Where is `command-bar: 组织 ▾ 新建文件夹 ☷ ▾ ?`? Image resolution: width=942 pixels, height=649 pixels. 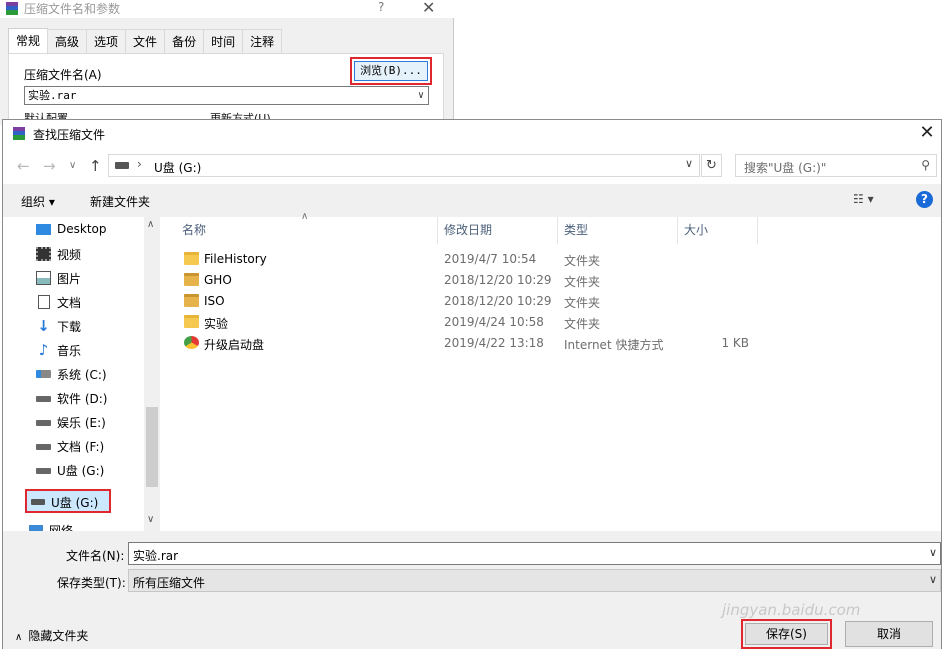 command-bar: 组织 ▾ 新建文件夹 ☷ ▾ ? is located at coordinates (472, 200).